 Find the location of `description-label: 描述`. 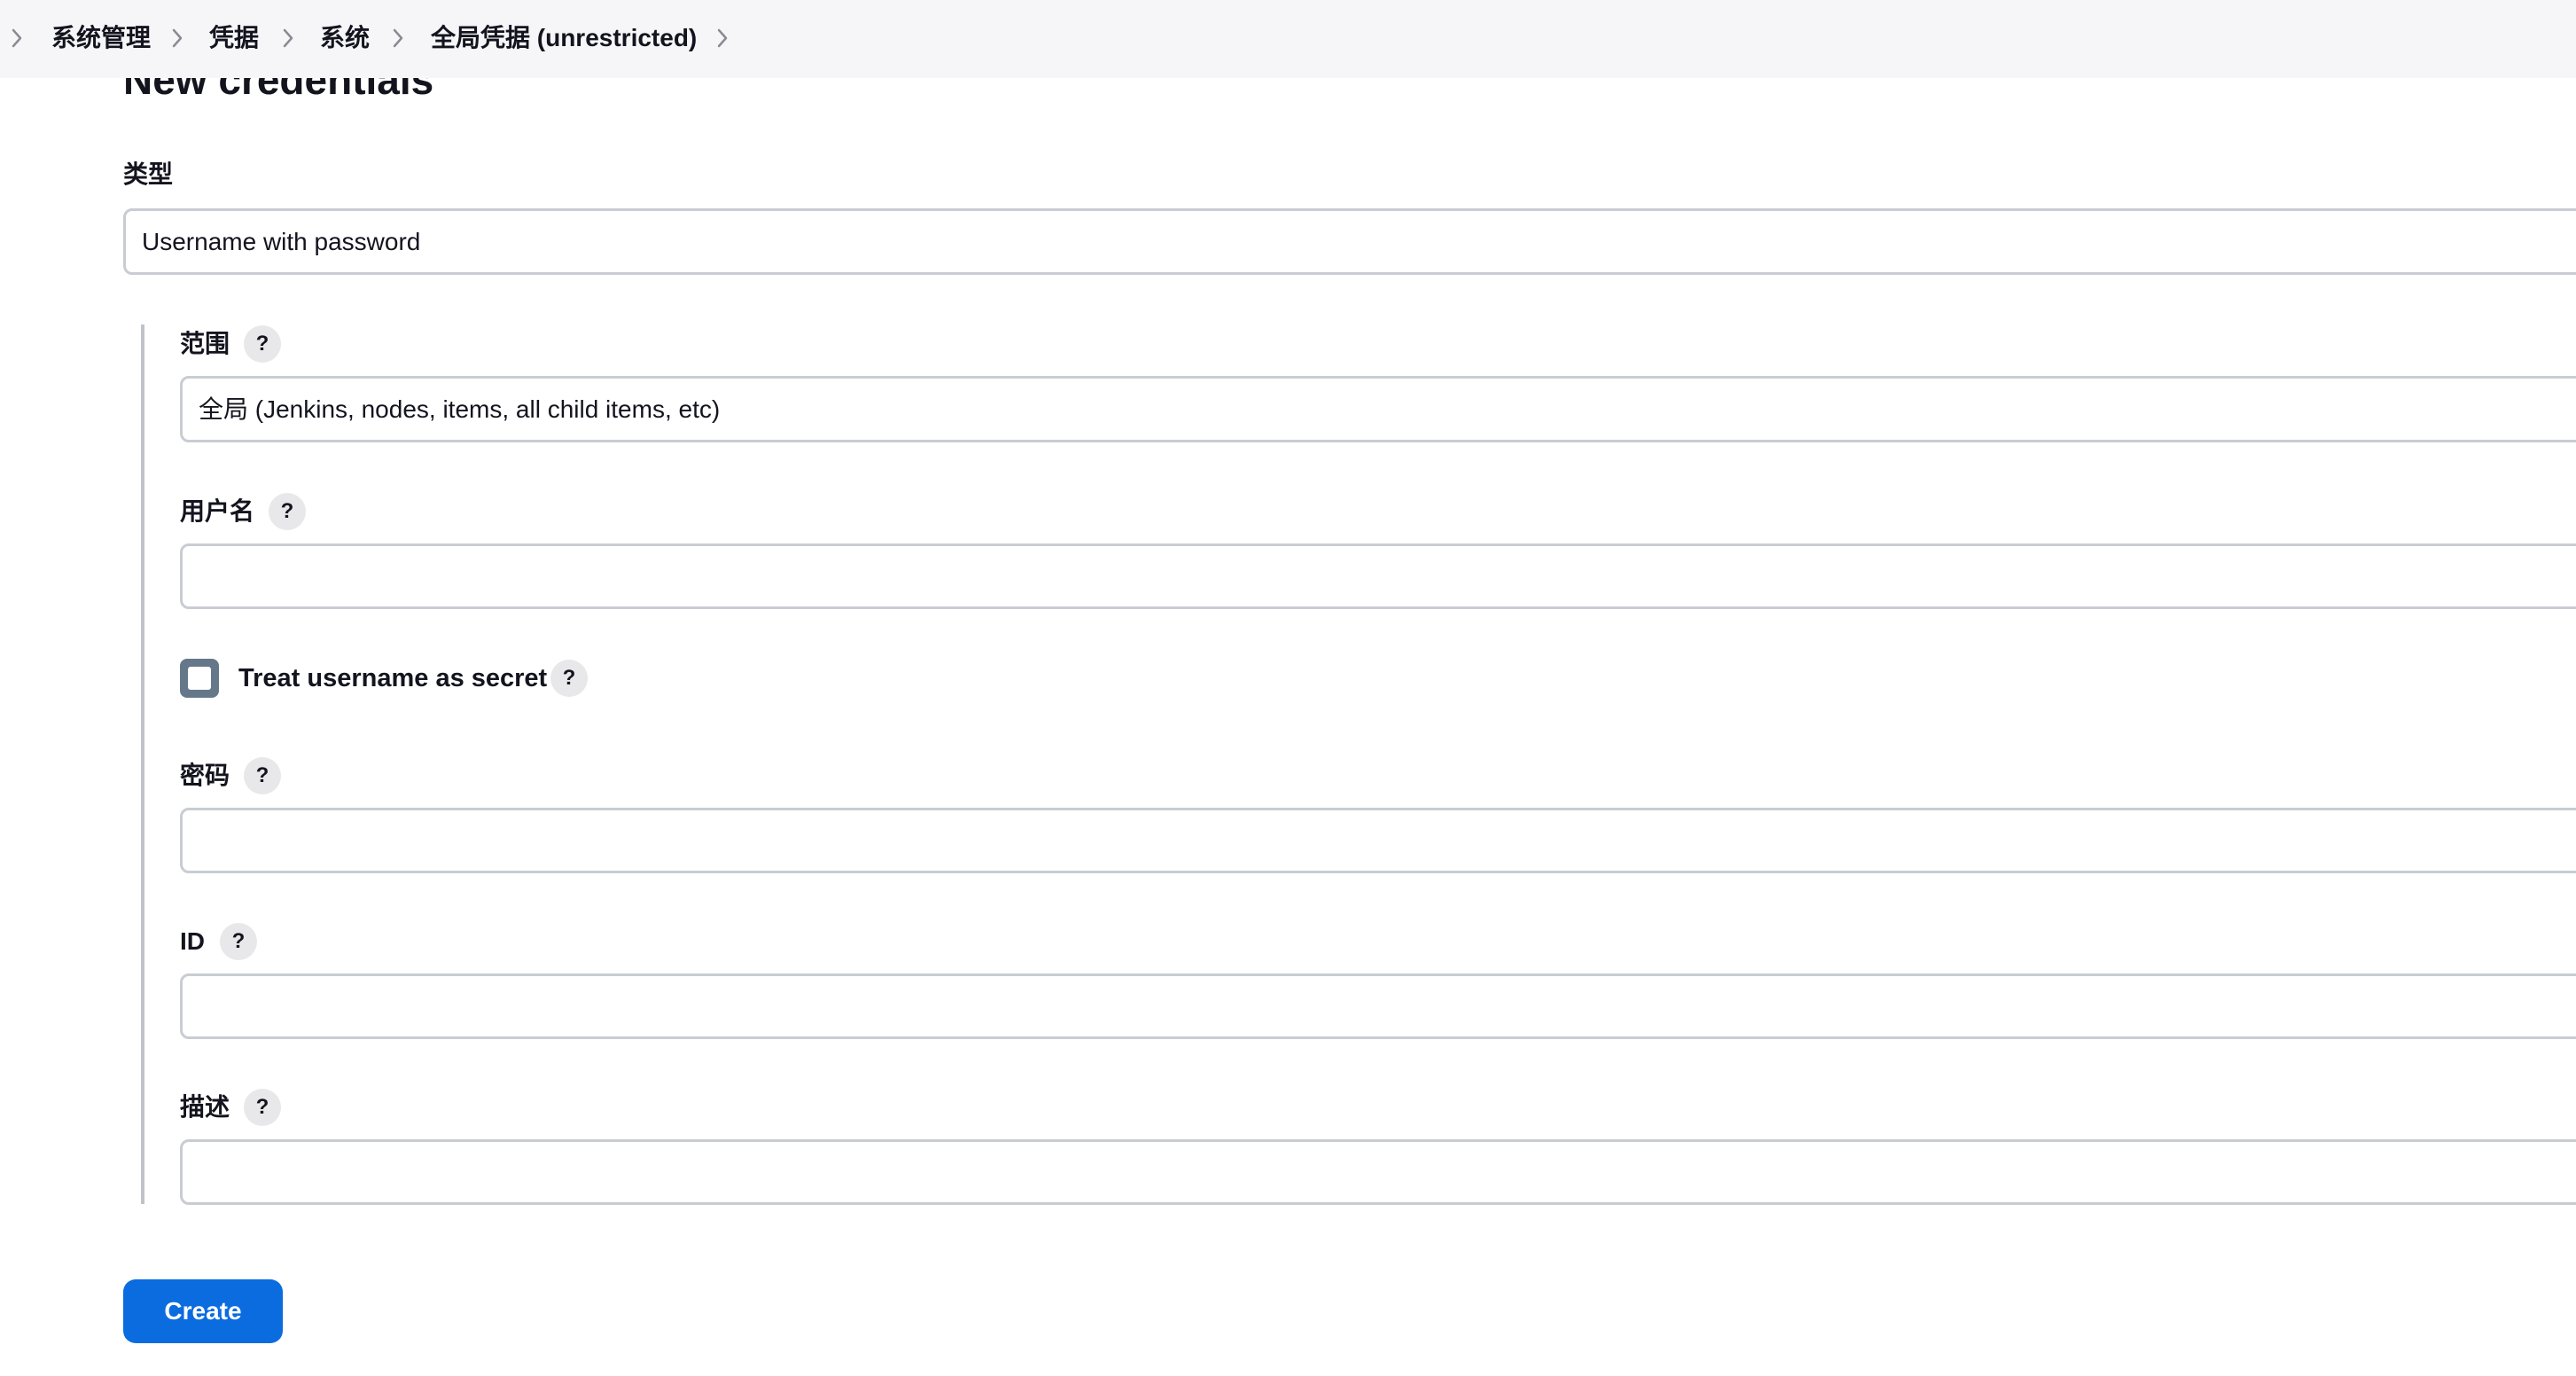

description-label: 描述 is located at coordinates (205, 1107).